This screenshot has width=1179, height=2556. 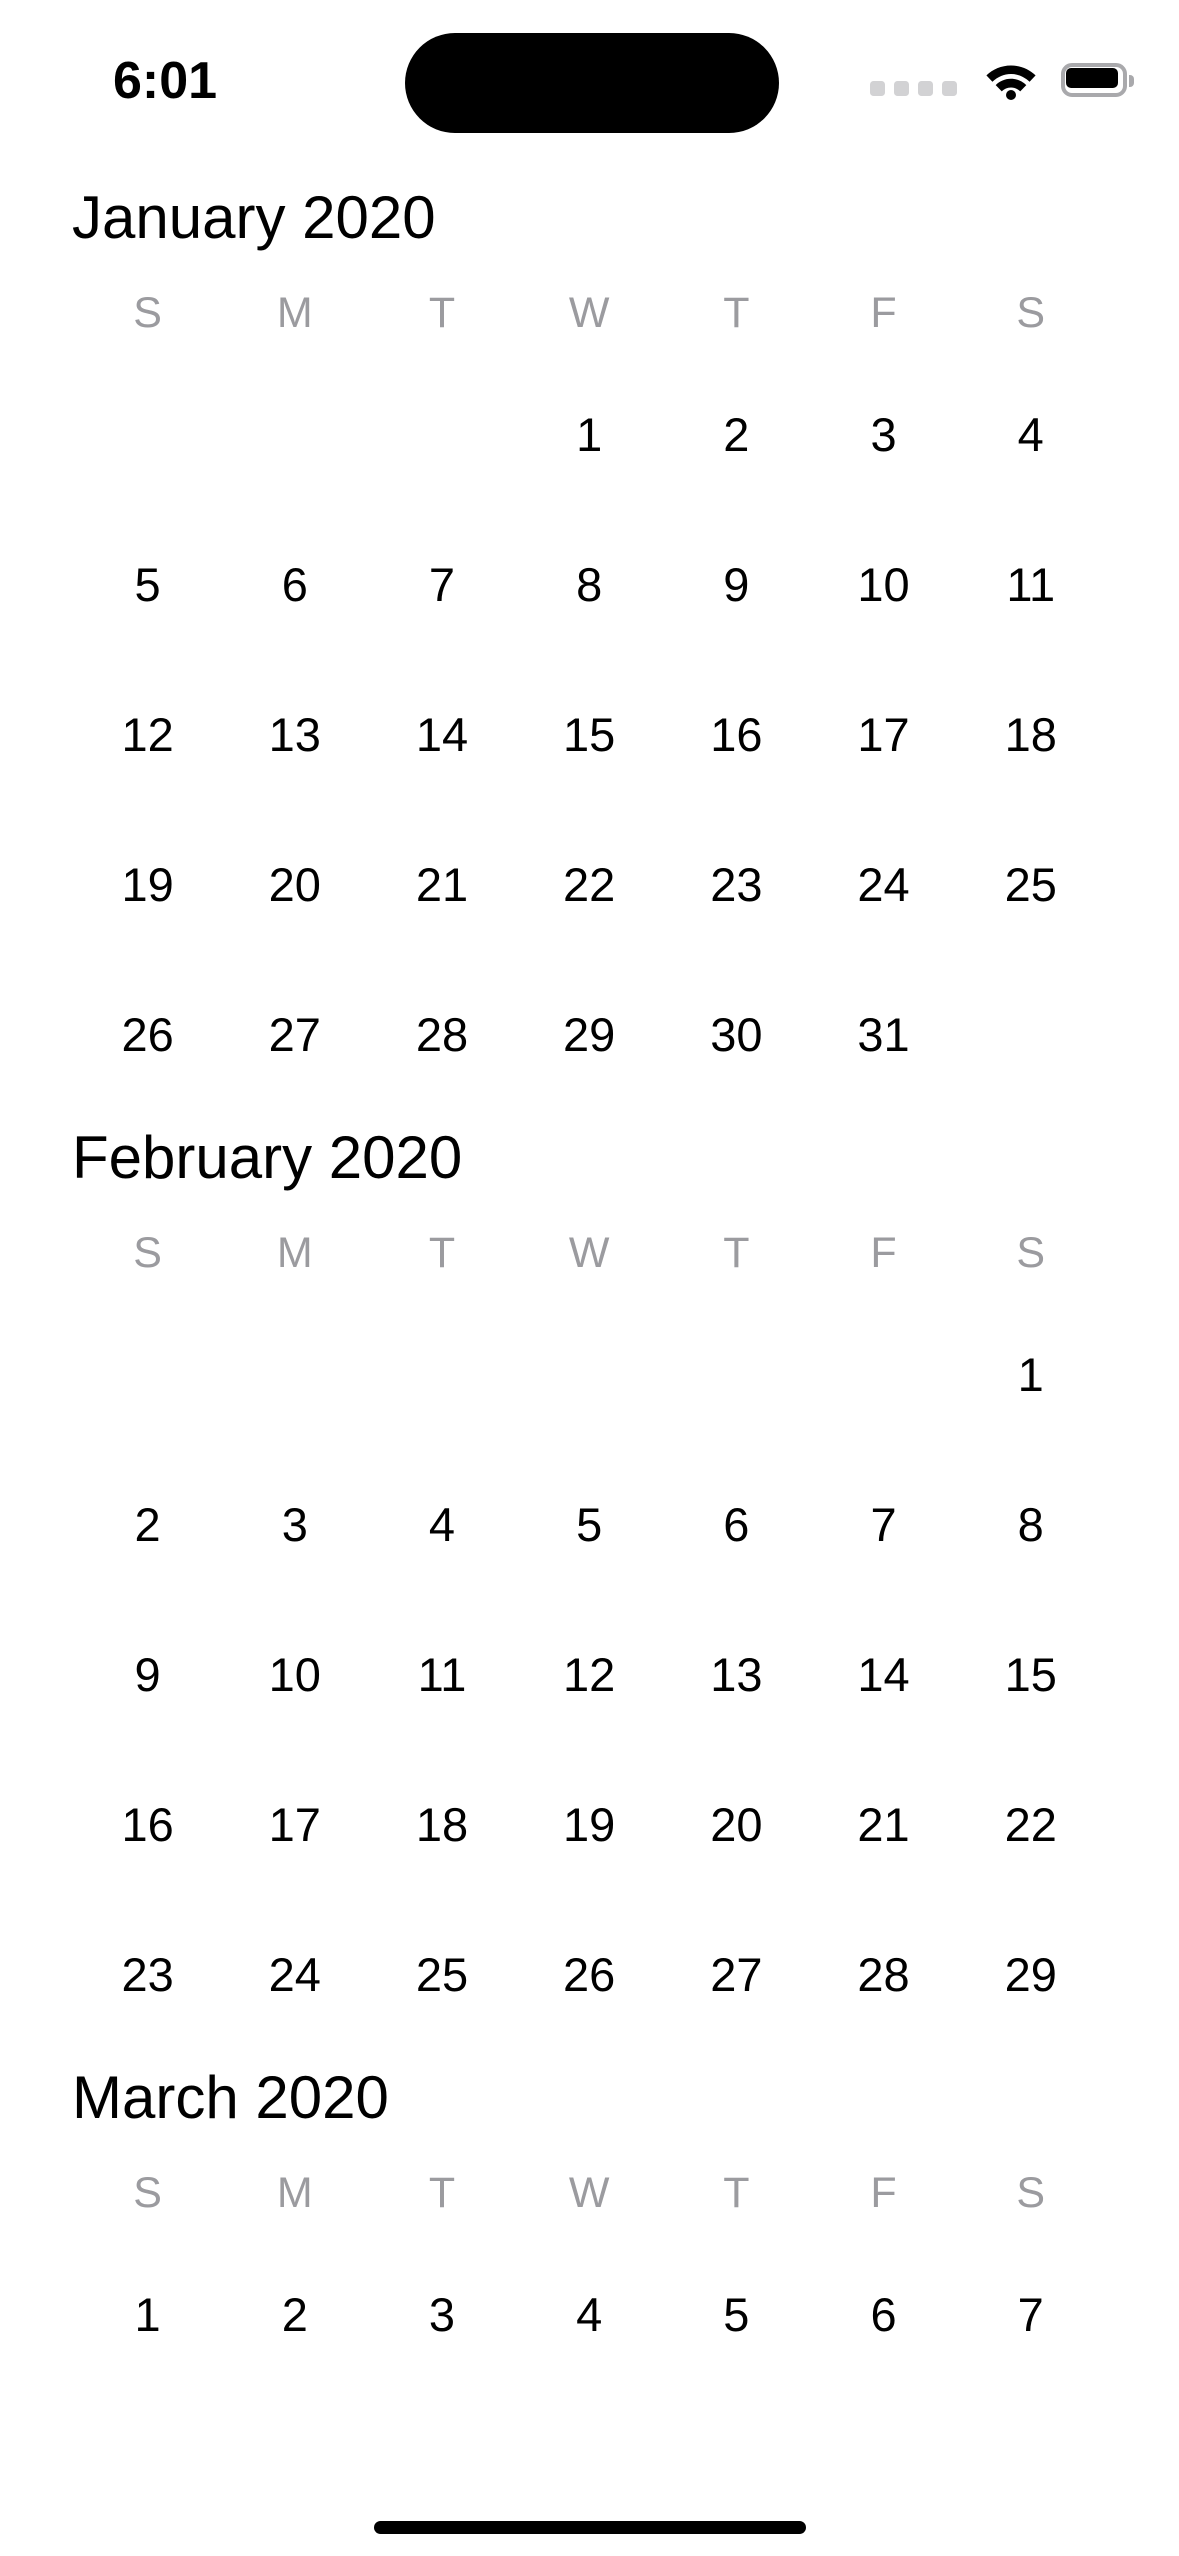 I want to click on weekday-label: M, so click(x=294, y=1253).